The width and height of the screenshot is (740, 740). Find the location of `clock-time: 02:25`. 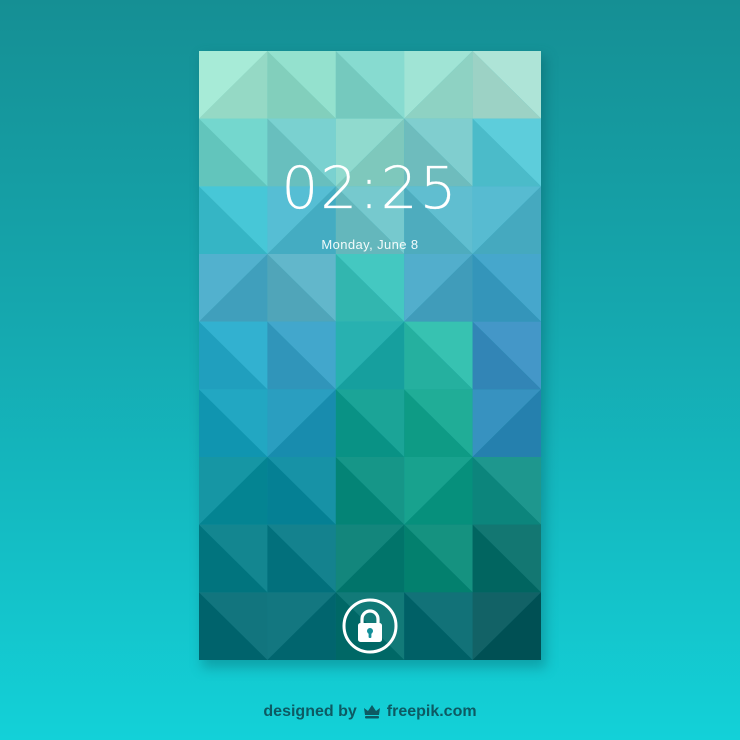

clock-time: 02:25 is located at coordinates (370, 188).